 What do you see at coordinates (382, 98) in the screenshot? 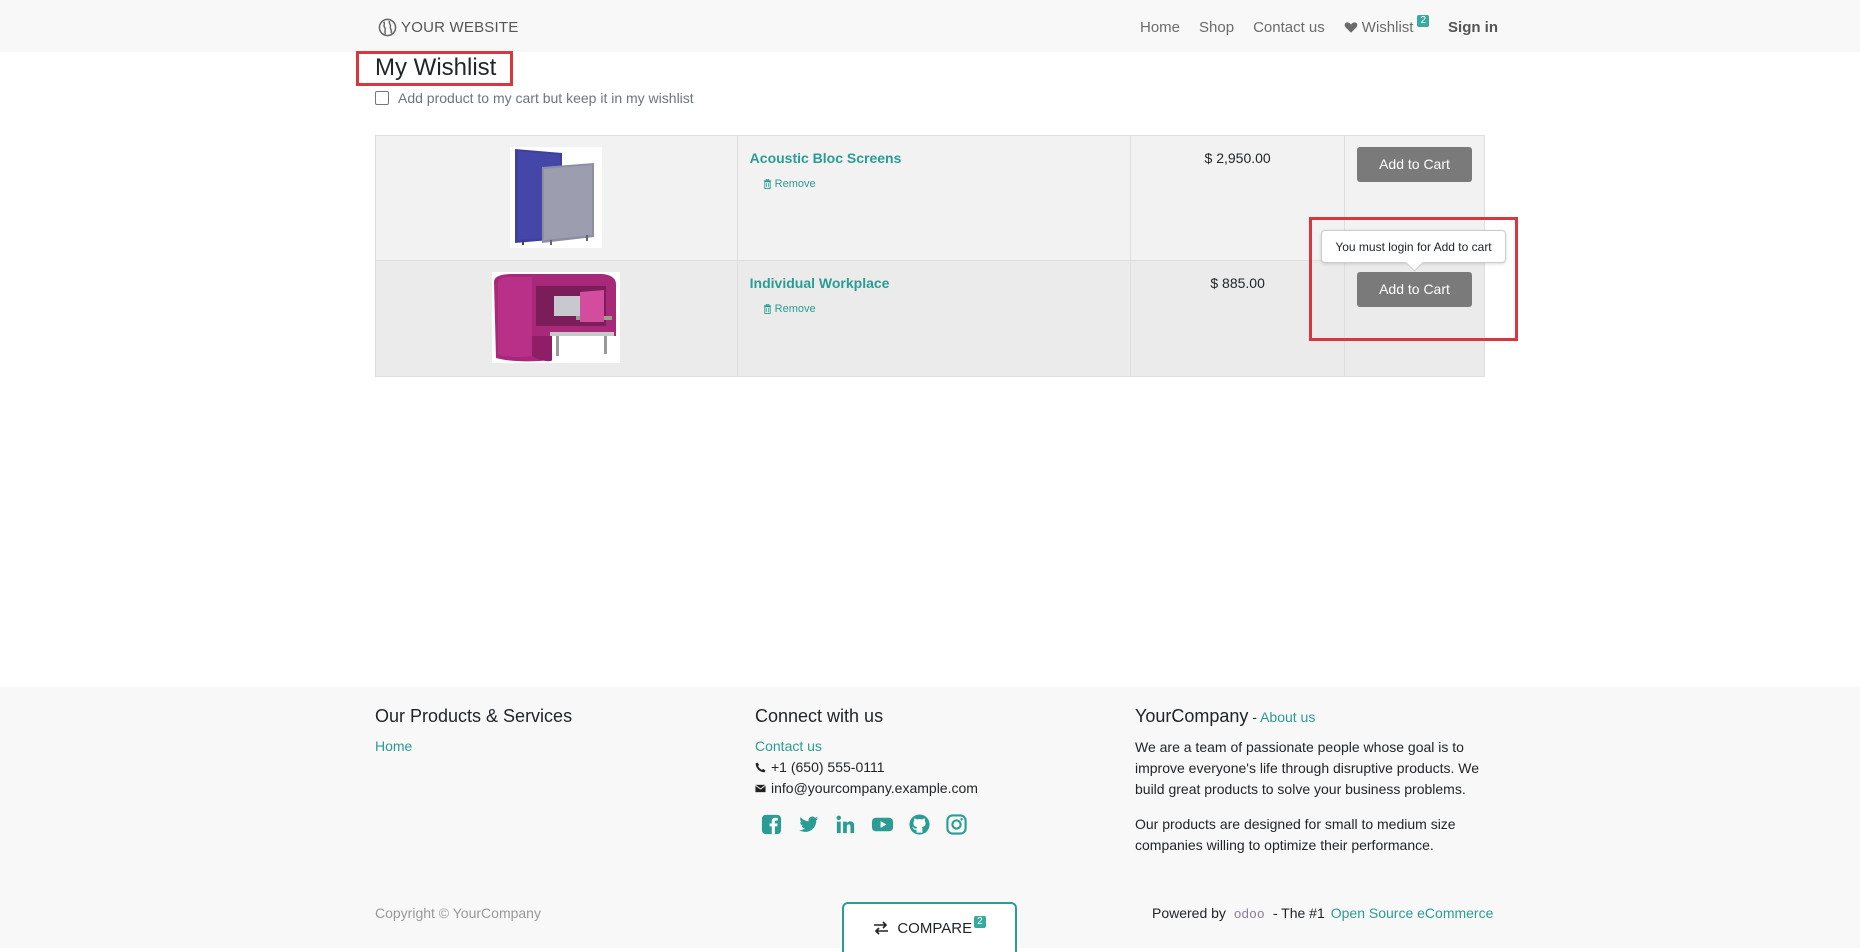
I see `keep-in-wishlist-checkbox` at bounding box center [382, 98].